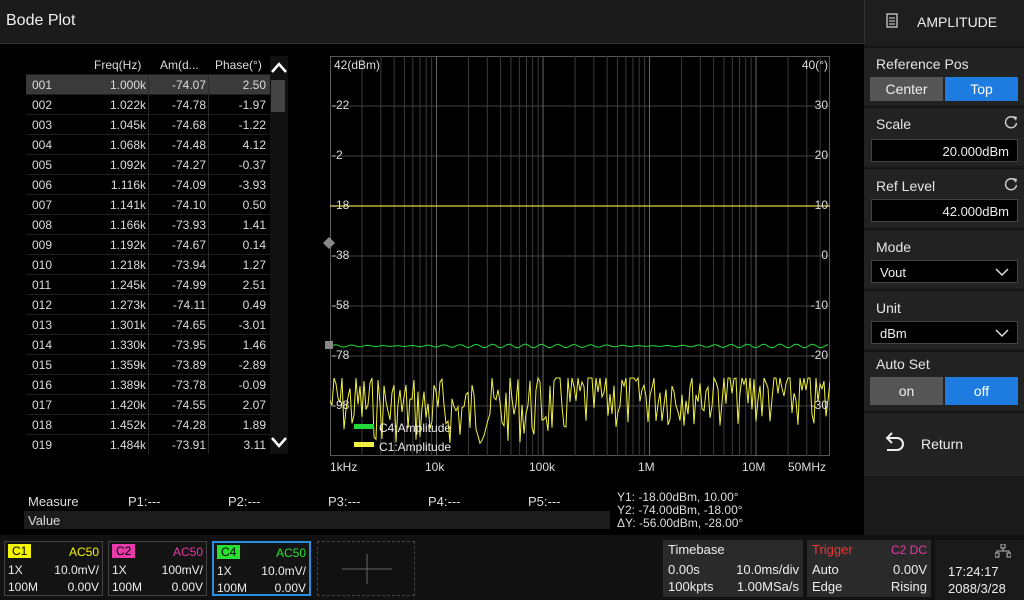  What do you see at coordinates (869, 568) in the screenshot?
I see `trigger-box: Trigger C2 DC Auto 0.00V Edge Rising` at bounding box center [869, 568].